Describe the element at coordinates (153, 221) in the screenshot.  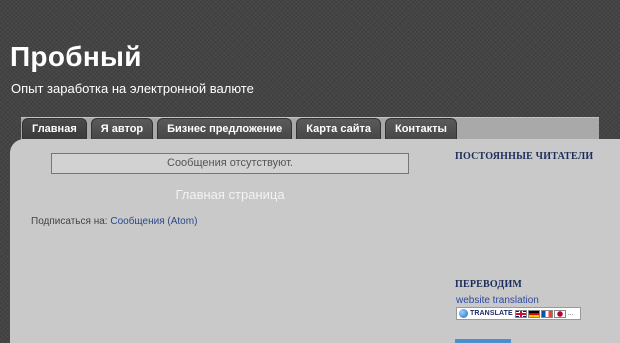
I see `atom-feed-link: Сообщения (Atom)` at that location.